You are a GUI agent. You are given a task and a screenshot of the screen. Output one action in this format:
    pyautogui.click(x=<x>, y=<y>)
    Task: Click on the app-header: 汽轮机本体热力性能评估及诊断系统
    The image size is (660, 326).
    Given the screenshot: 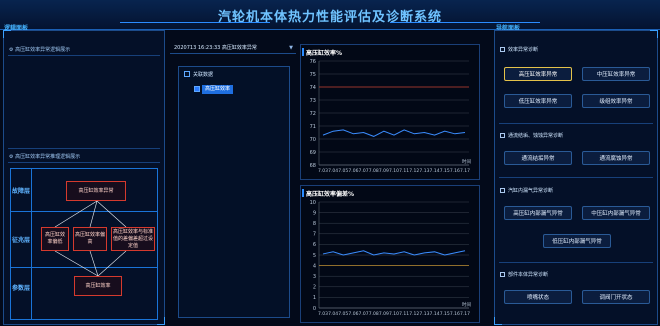 What is the action you would take?
    pyautogui.click(x=330, y=15)
    